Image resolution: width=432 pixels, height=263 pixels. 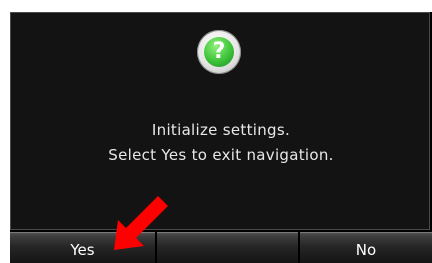 I want to click on no-button: No, so click(x=366, y=247).